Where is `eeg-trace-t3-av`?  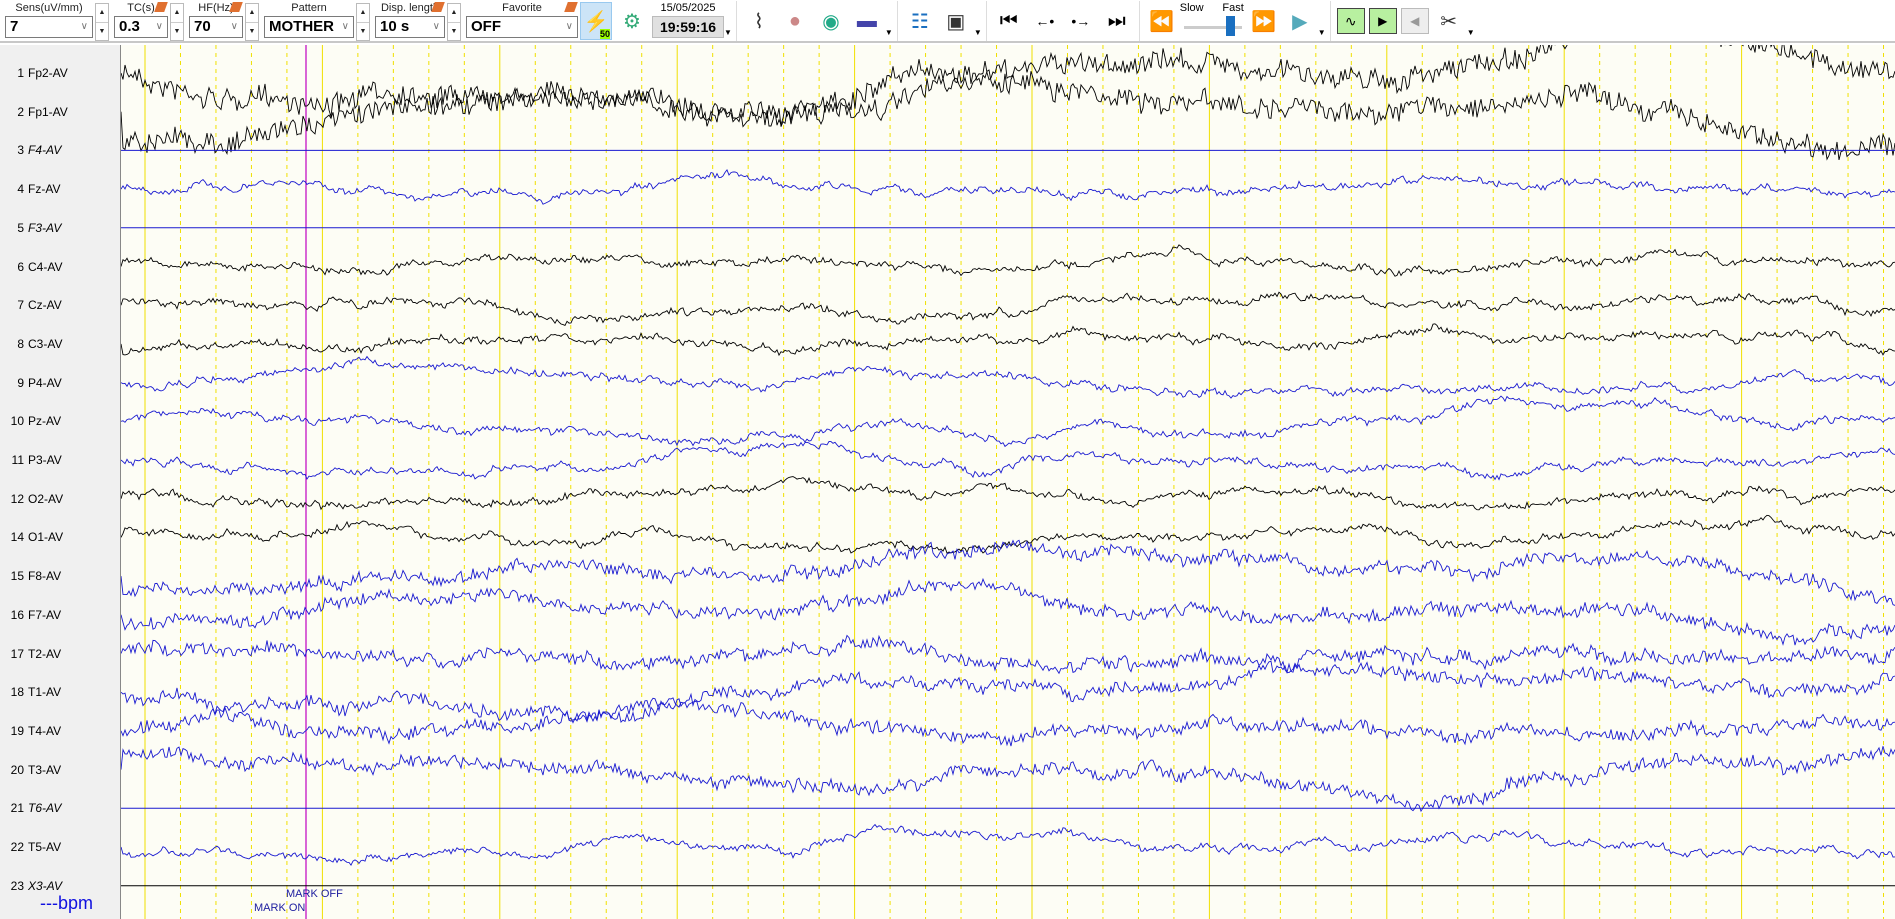 eeg-trace-t3-av is located at coordinates (1008, 779).